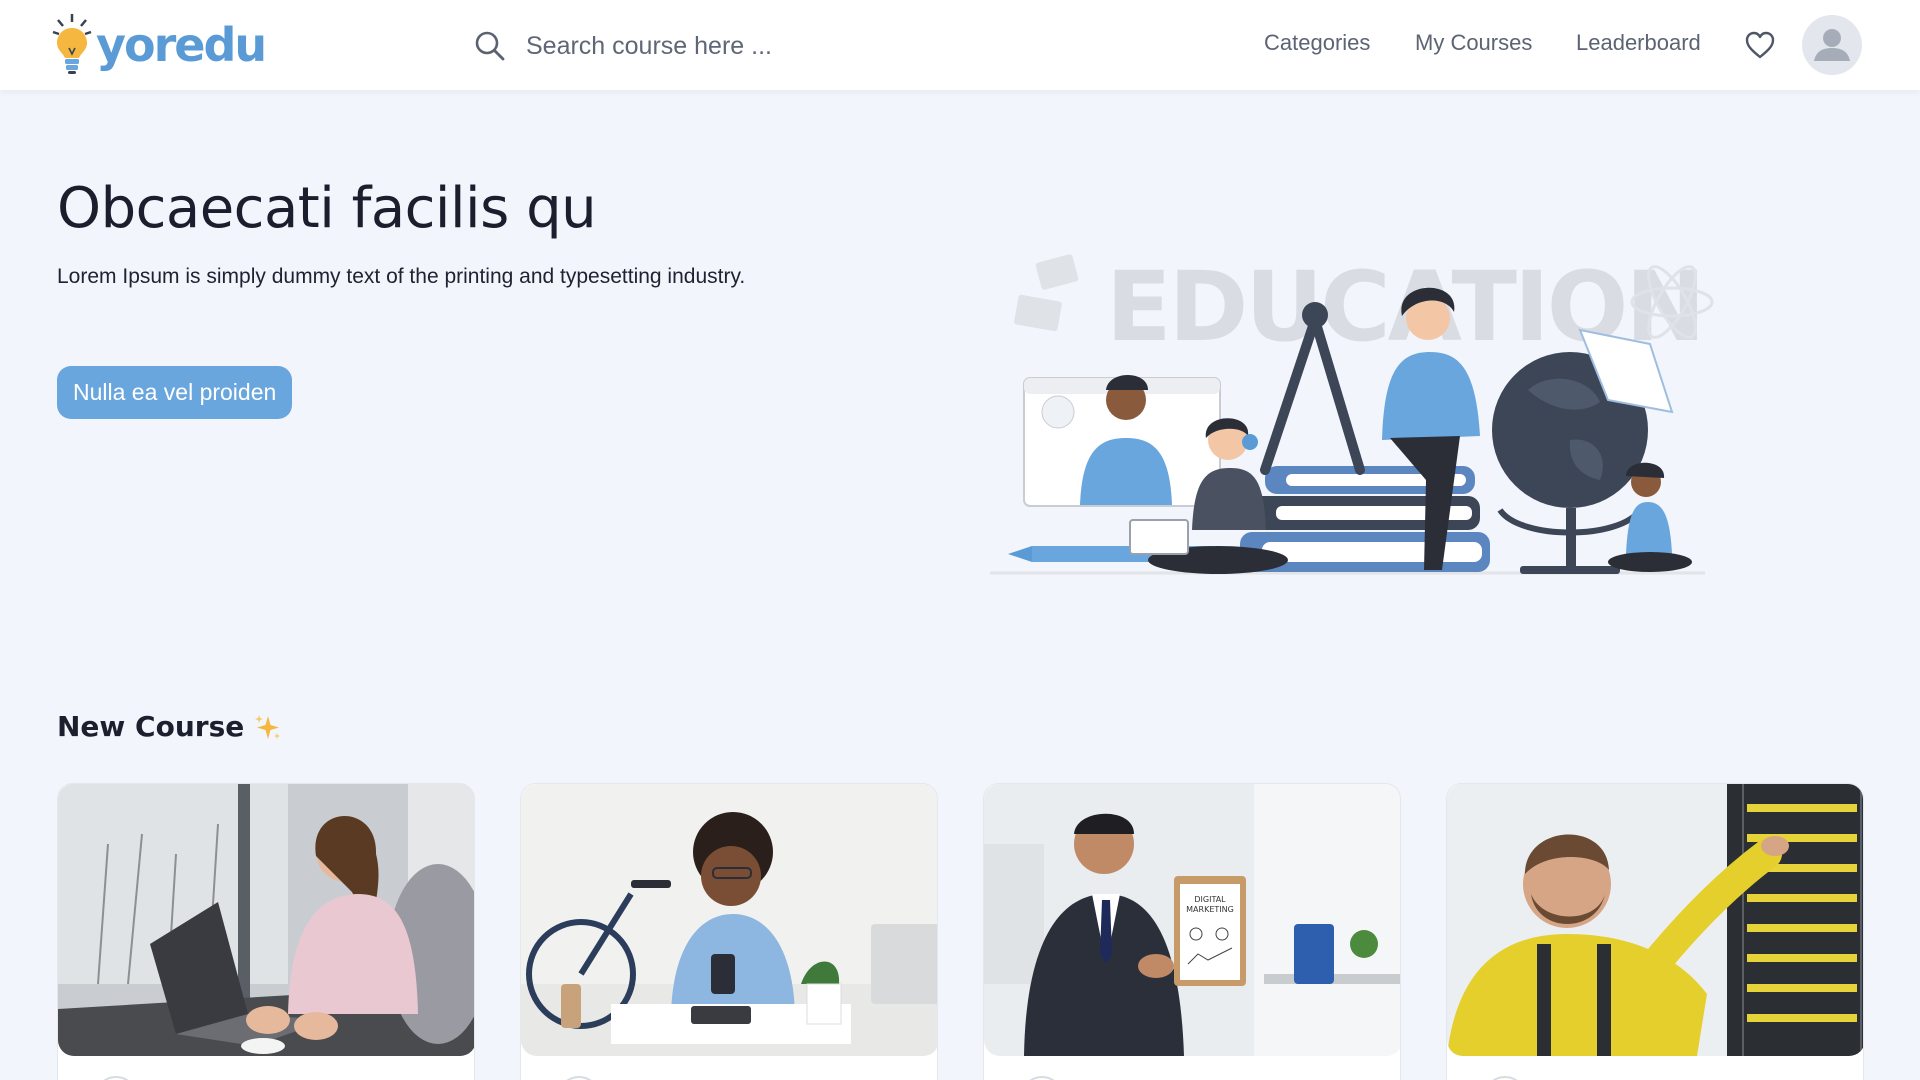 The image size is (1920, 1080). Describe the element at coordinates (175, 392) in the screenshot. I see `hero-cta-button: Nulla ea vel proiden` at that location.